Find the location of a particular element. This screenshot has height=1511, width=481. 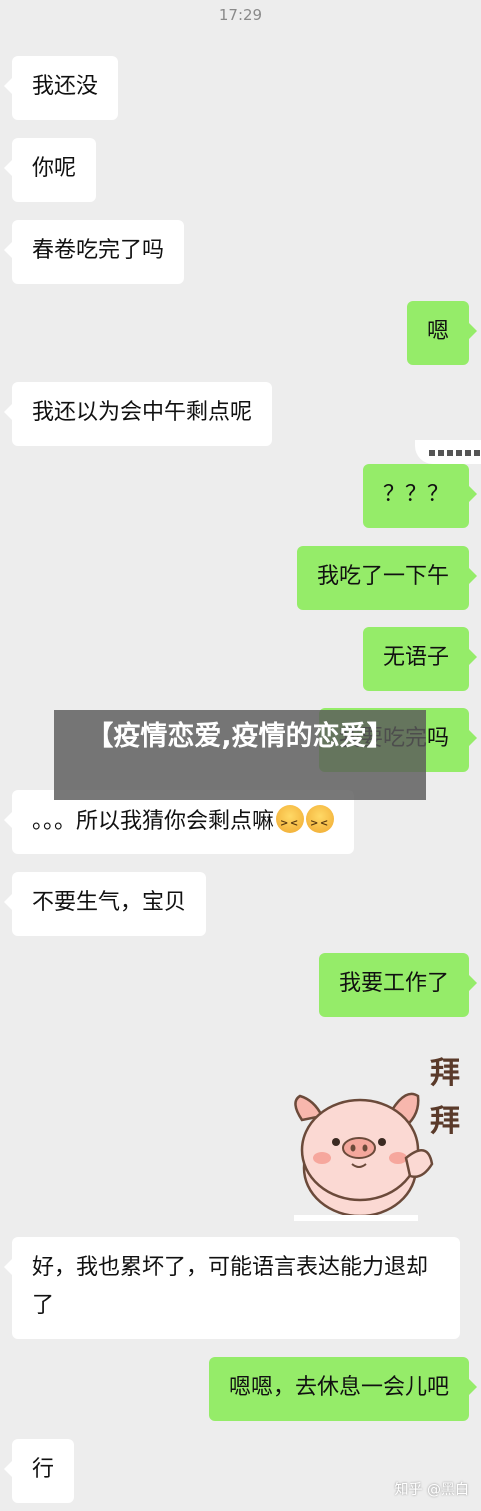

received-message: 春卷吃完了吗 is located at coordinates (94, 252).